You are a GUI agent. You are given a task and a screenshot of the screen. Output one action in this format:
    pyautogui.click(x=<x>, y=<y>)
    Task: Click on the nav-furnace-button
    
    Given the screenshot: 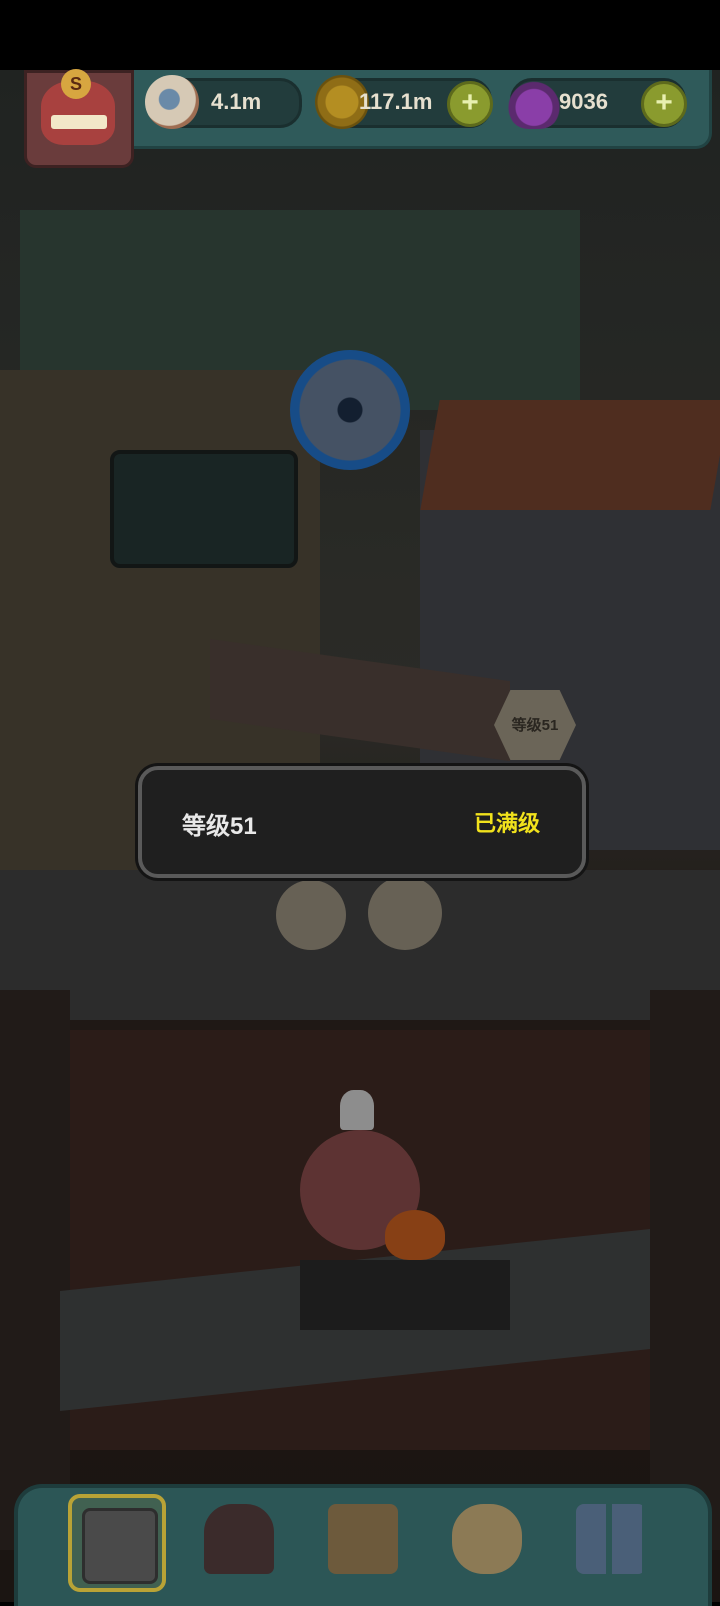 What is the action you would take?
    pyautogui.click(x=239, y=1539)
    